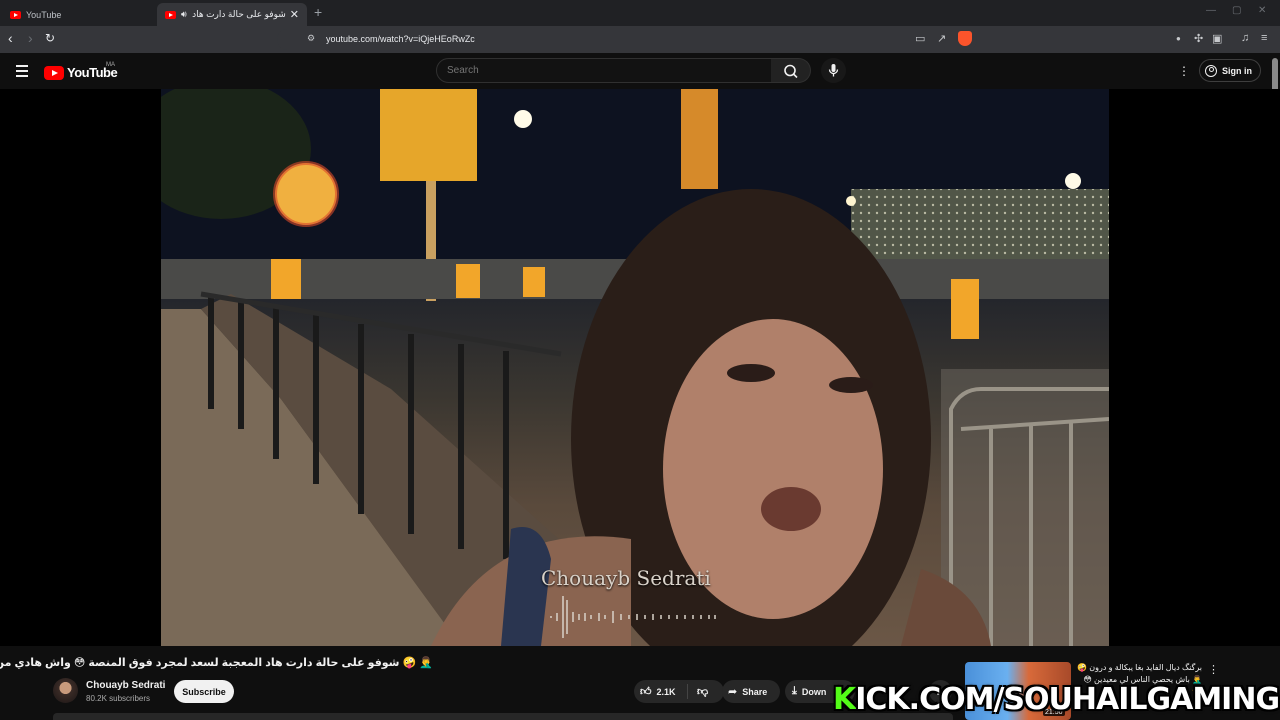 This screenshot has height=720, width=1280. What do you see at coordinates (1184, 71) in the screenshot?
I see `settings-kebab-icon: ⋮` at bounding box center [1184, 71].